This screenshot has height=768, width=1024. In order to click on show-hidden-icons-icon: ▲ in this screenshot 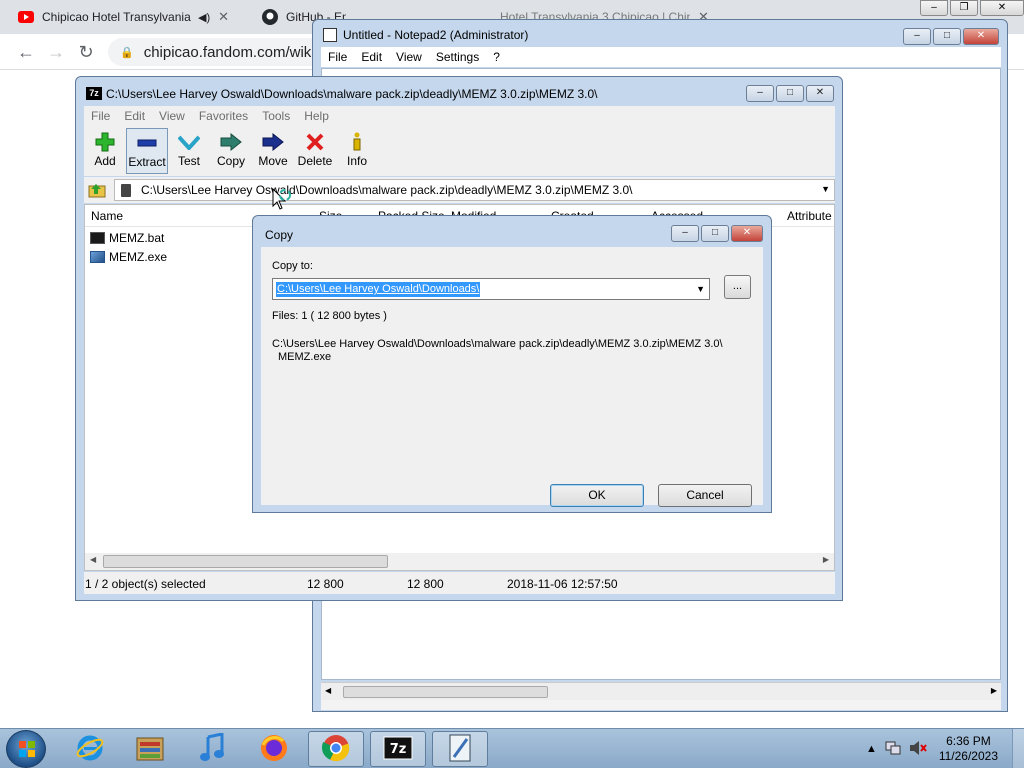, I will do `click(871, 749)`.